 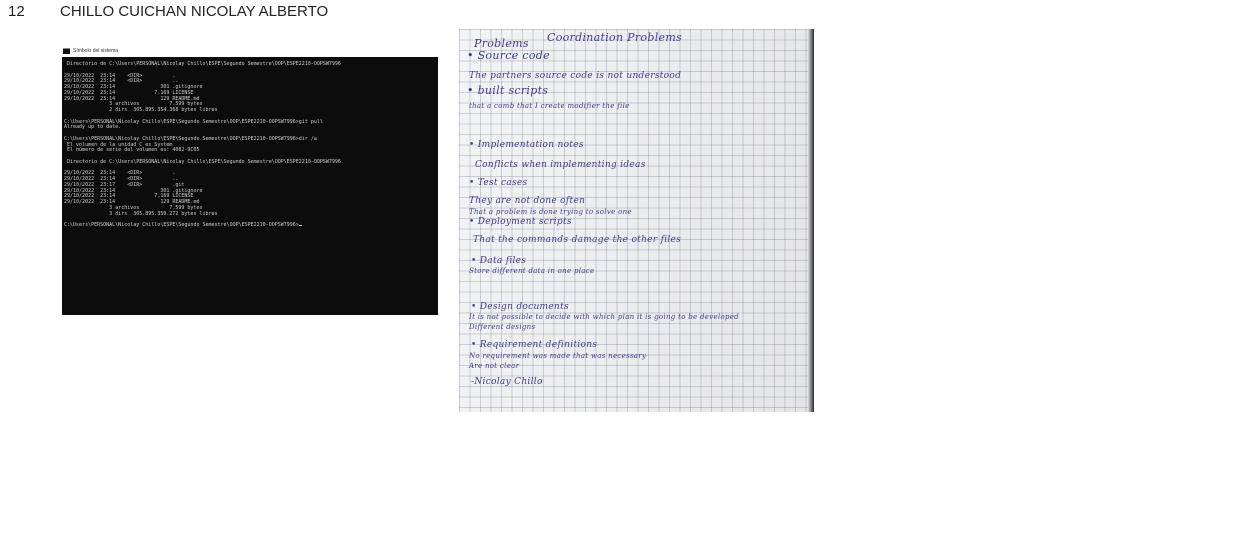 I want to click on notebook-line: • Source code, so click(x=508, y=55).